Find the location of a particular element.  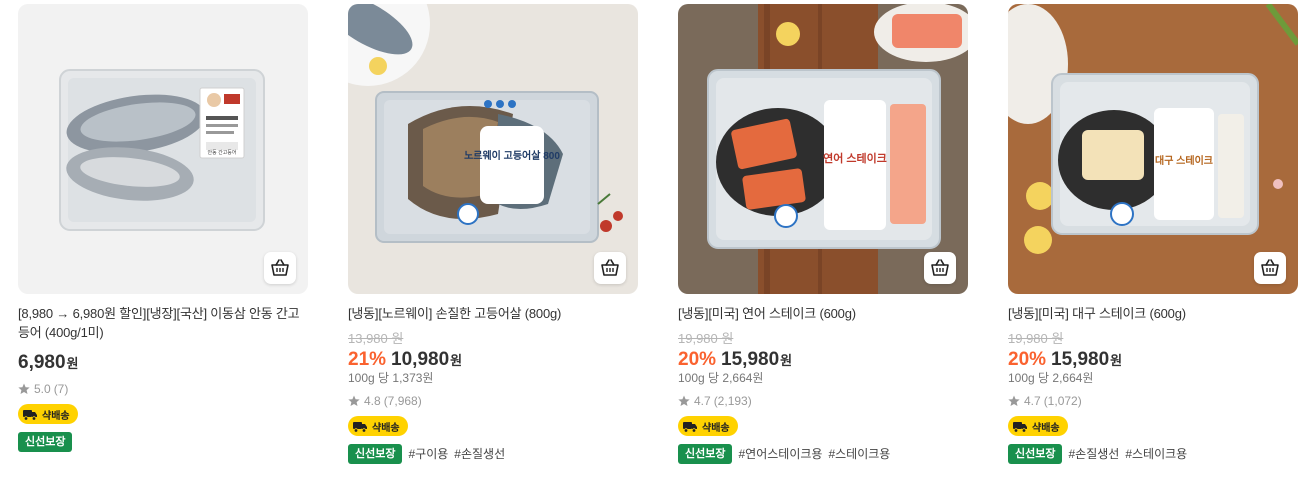

price-row: 6,980 원 is located at coordinates (163, 363).